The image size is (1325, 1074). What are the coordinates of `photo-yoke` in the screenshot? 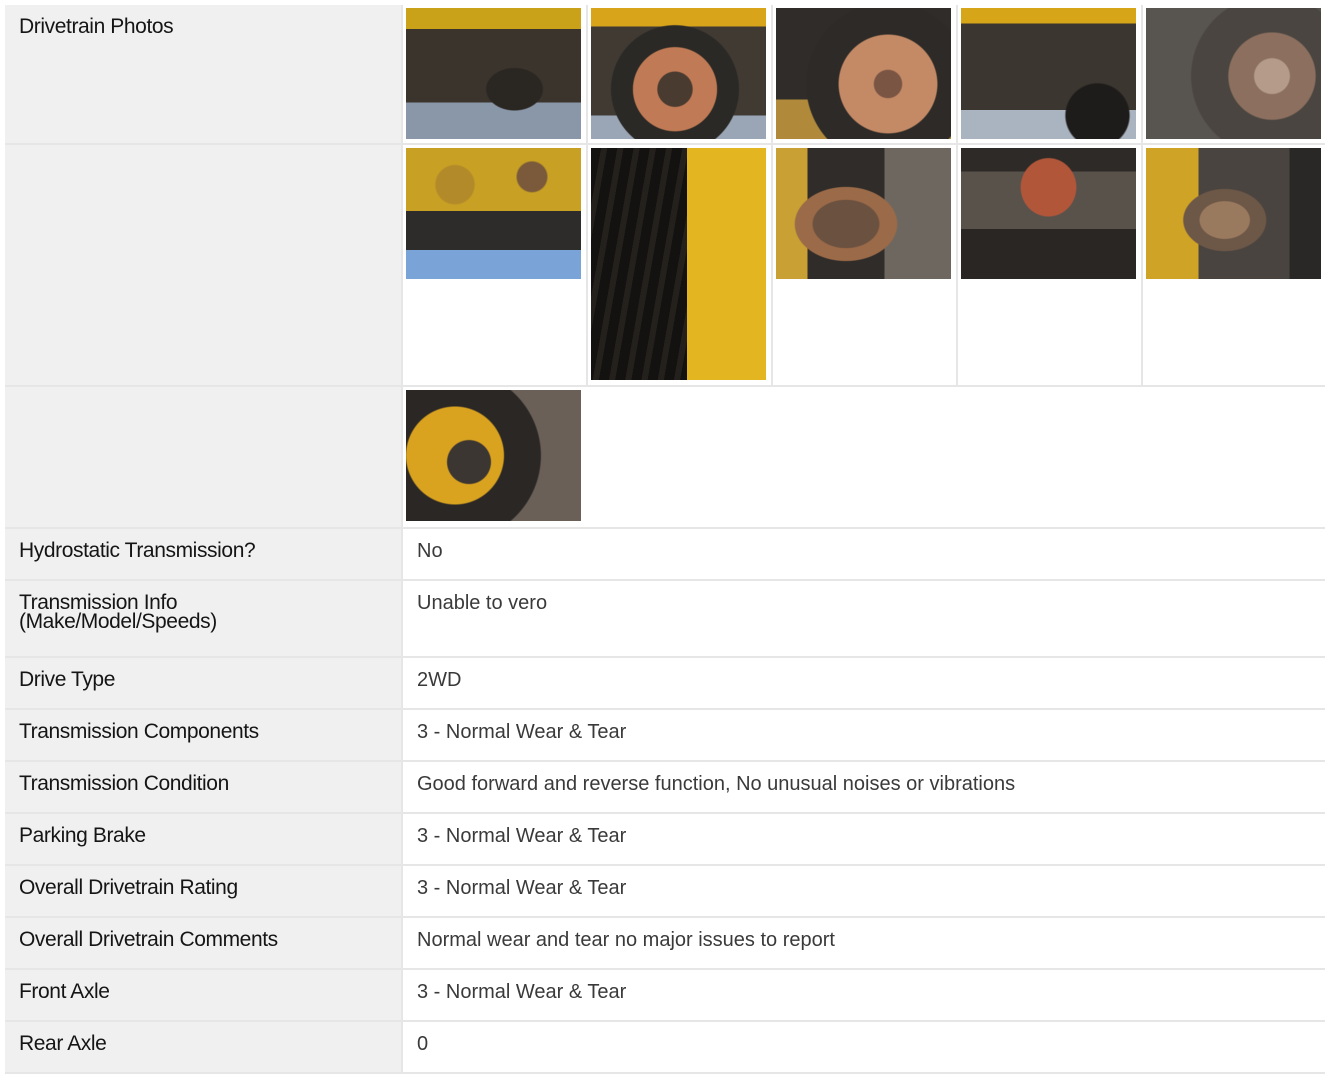 It's located at (493, 455).